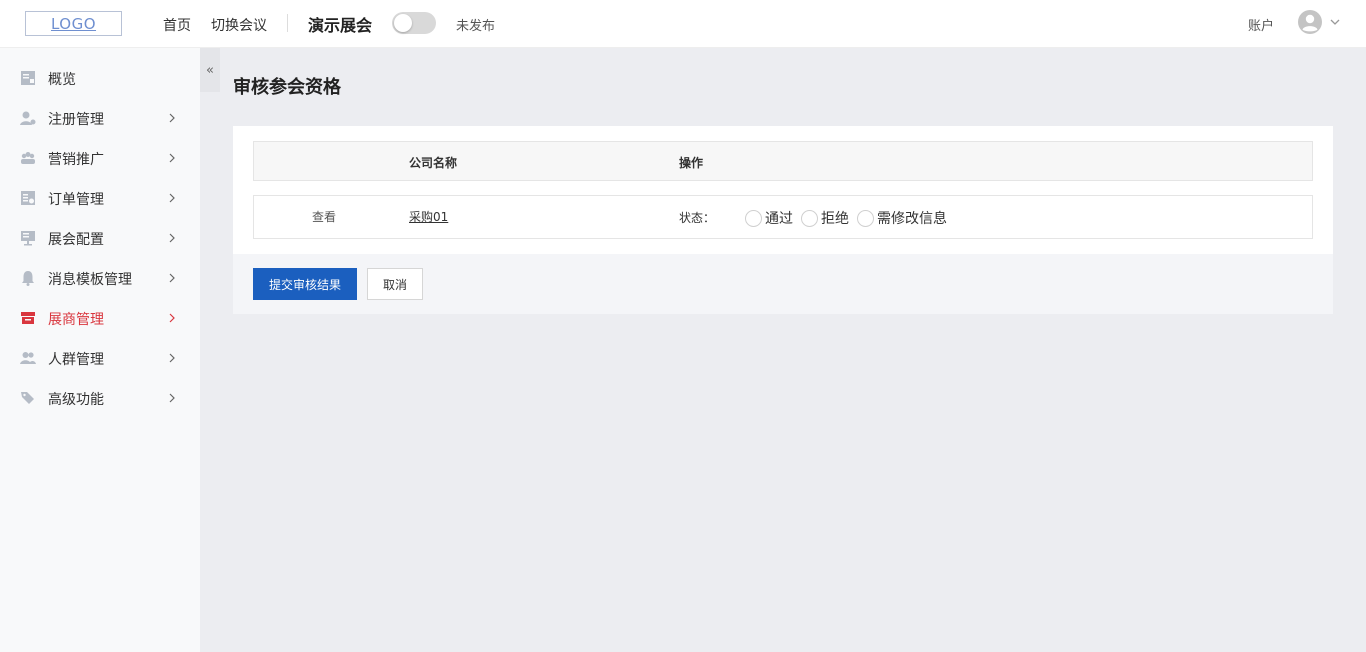 The height and width of the screenshot is (652, 1366). What do you see at coordinates (27, 398) in the screenshot?
I see `tag-icon` at bounding box center [27, 398].